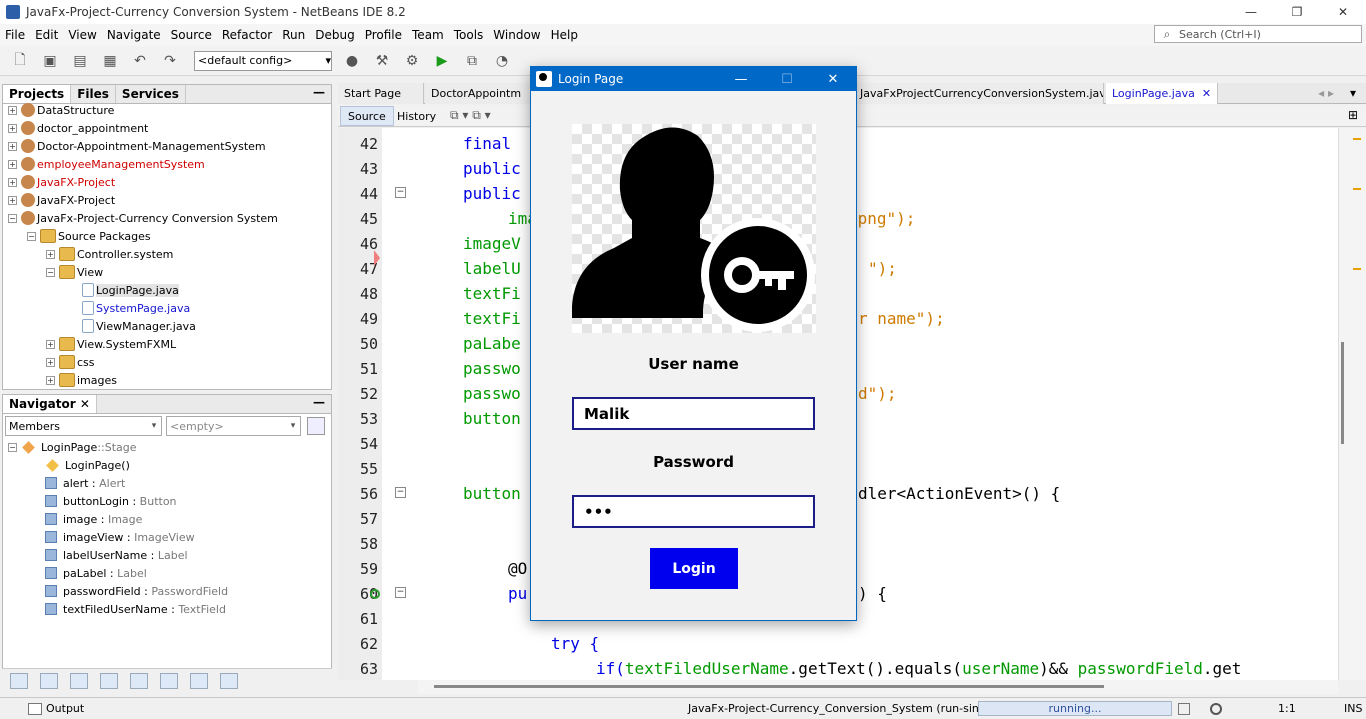  Describe the element at coordinates (693, 413) in the screenshot. I see `username-field: Malik` at that location.